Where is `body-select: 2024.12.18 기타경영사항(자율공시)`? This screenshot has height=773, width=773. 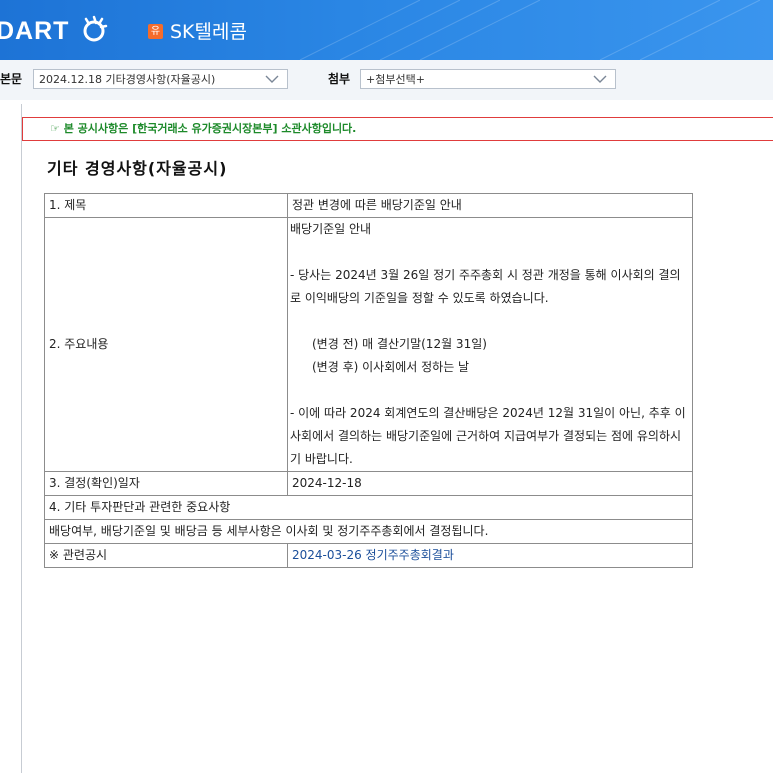 body-select: 2024.12.18 기타경영사항(자율공시) is located at coordinates (160, 79).